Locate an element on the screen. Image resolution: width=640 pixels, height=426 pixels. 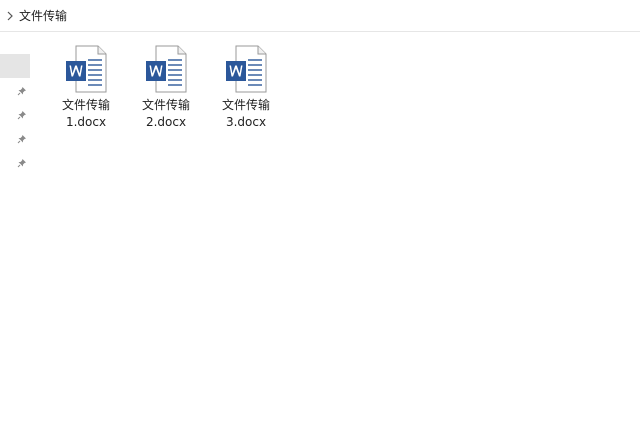
file-item: 文件传输 3.docx is located at coordinates (246, 87).